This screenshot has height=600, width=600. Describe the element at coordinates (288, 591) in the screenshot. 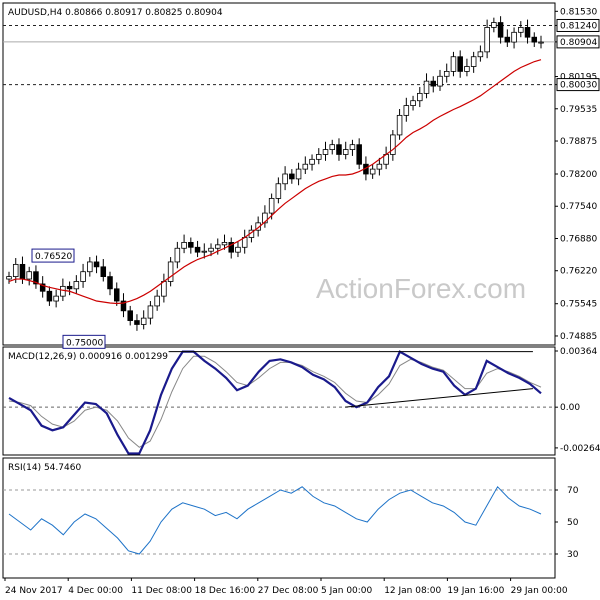

I see `time-axis-label: 27 Dec 08:00` at that location.